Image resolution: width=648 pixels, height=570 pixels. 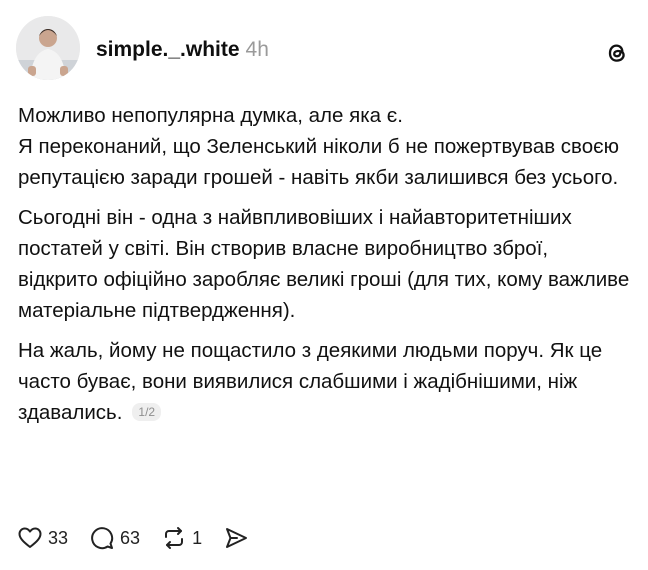 I want to click on threads-logo-icon, so click(x=617, y=53).